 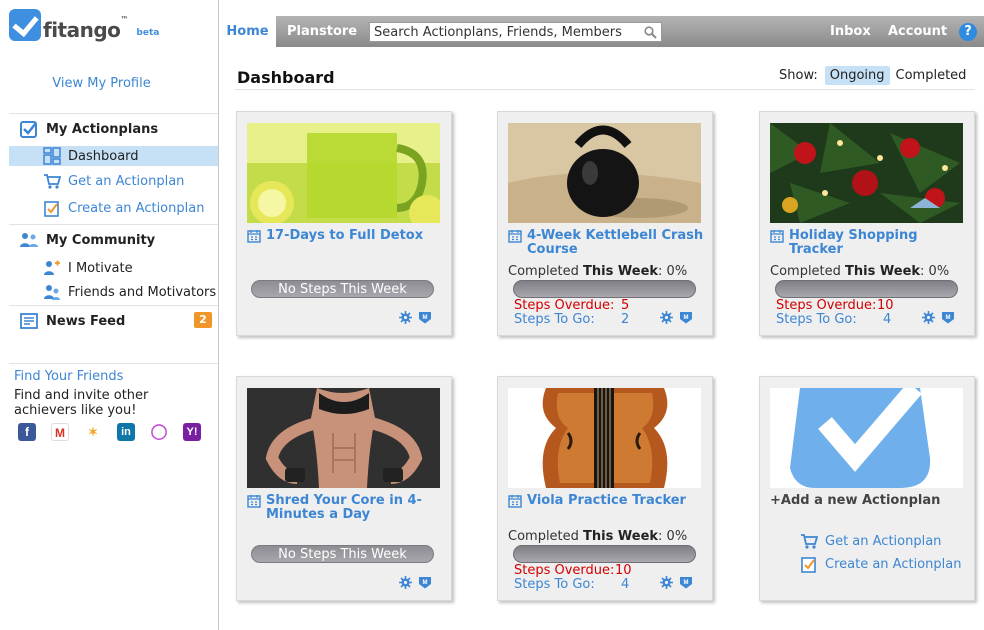 What do you see at coordinates (625, 319) in the screenshot?
I see `steps-to-go-count: 2` at bounding box center [625, 319].